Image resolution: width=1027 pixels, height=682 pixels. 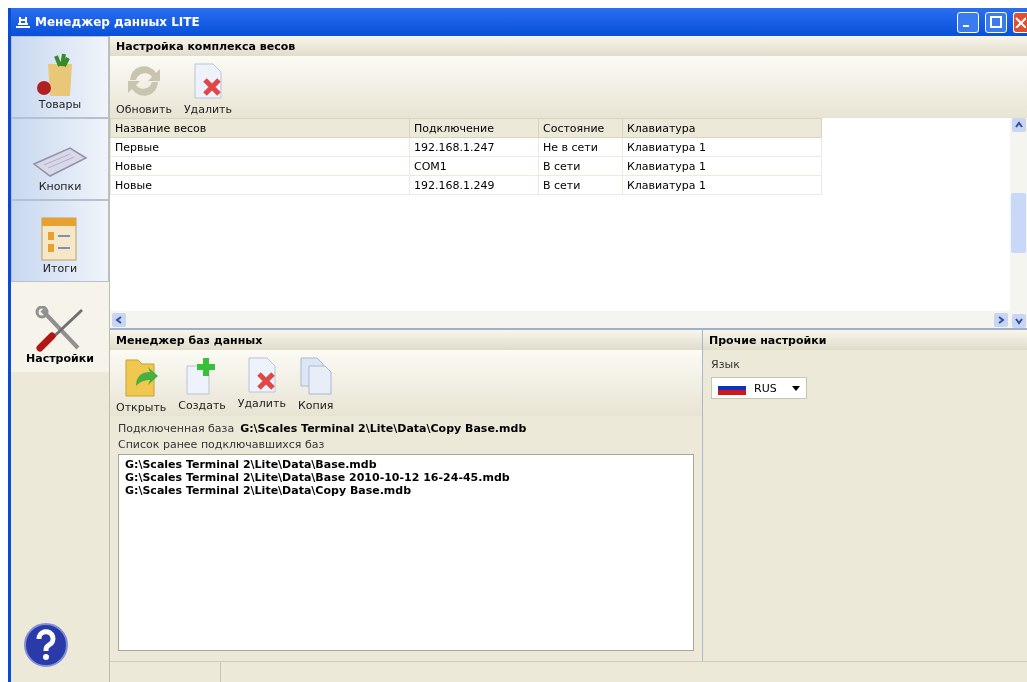 What do you see at coordinates (260, 128) in the screenshot?
I see `column-header: Название весов` at bounding box center [260, 128].